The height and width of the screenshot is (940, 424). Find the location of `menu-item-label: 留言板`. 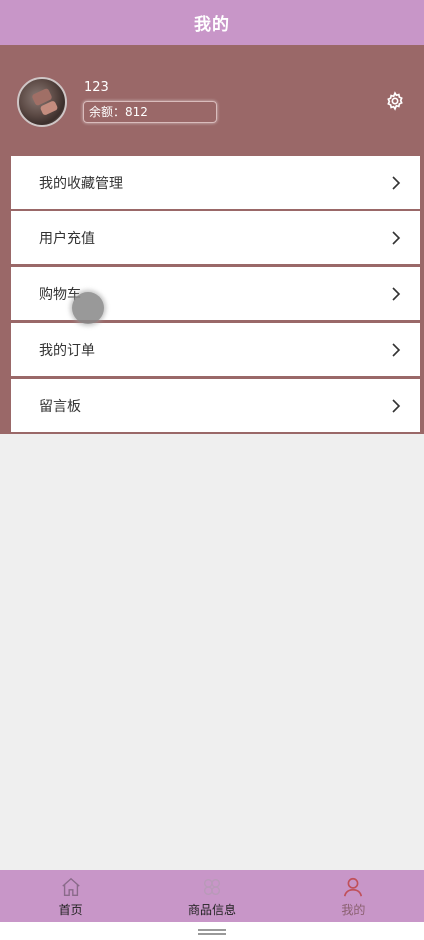

menu-item-label: 留言板 is located at coordinates (60, 406).